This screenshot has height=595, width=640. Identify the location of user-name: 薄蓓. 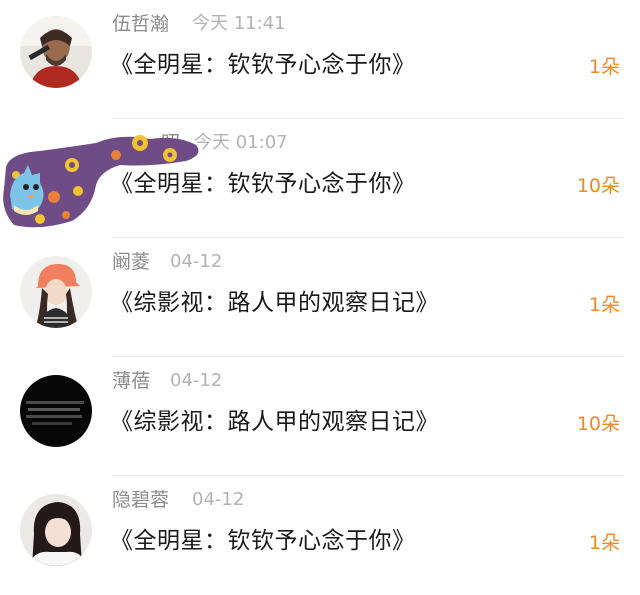
(131, 381).